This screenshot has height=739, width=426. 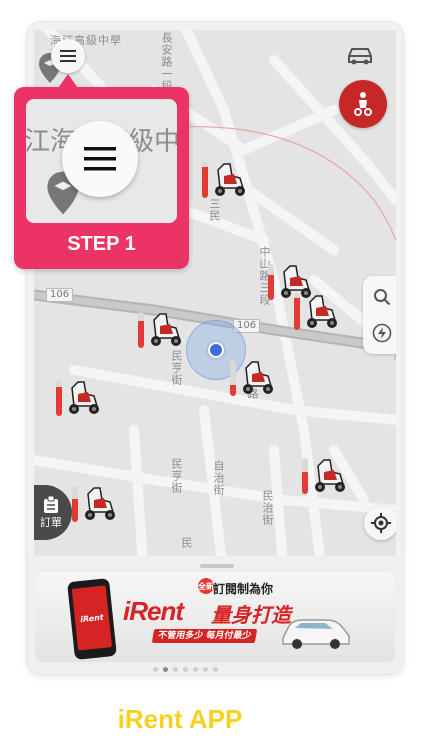 I want to click on crosshair-icon, so click(x=381, y=523).